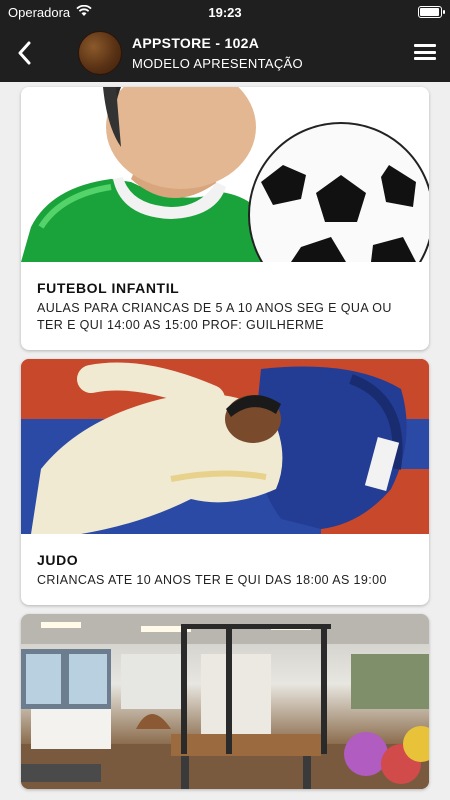 The height and width of the screenshot is (800, 450). What do you see at coordinates (100, 53) in the screenshot?
I see `app-avatar` at bounding box center [100, 53].